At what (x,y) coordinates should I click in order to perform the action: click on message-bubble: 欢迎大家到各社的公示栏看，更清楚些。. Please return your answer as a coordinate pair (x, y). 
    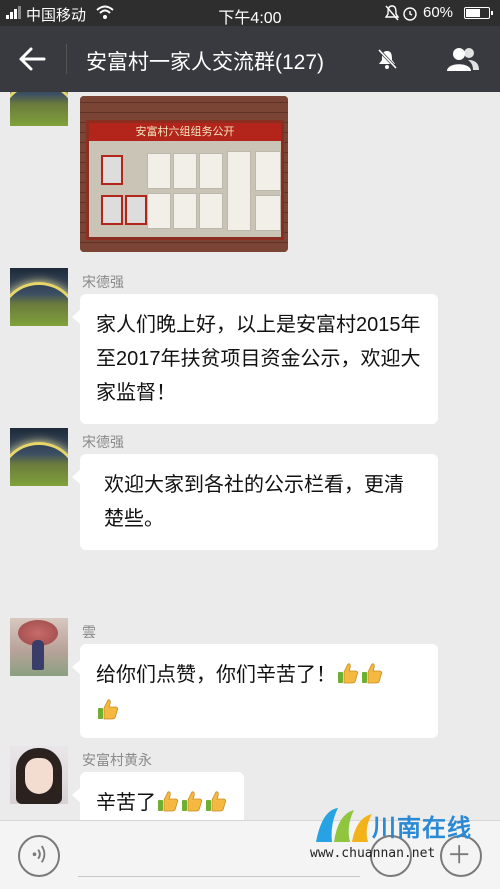
    Looking at the image, I should click on (255, 502).